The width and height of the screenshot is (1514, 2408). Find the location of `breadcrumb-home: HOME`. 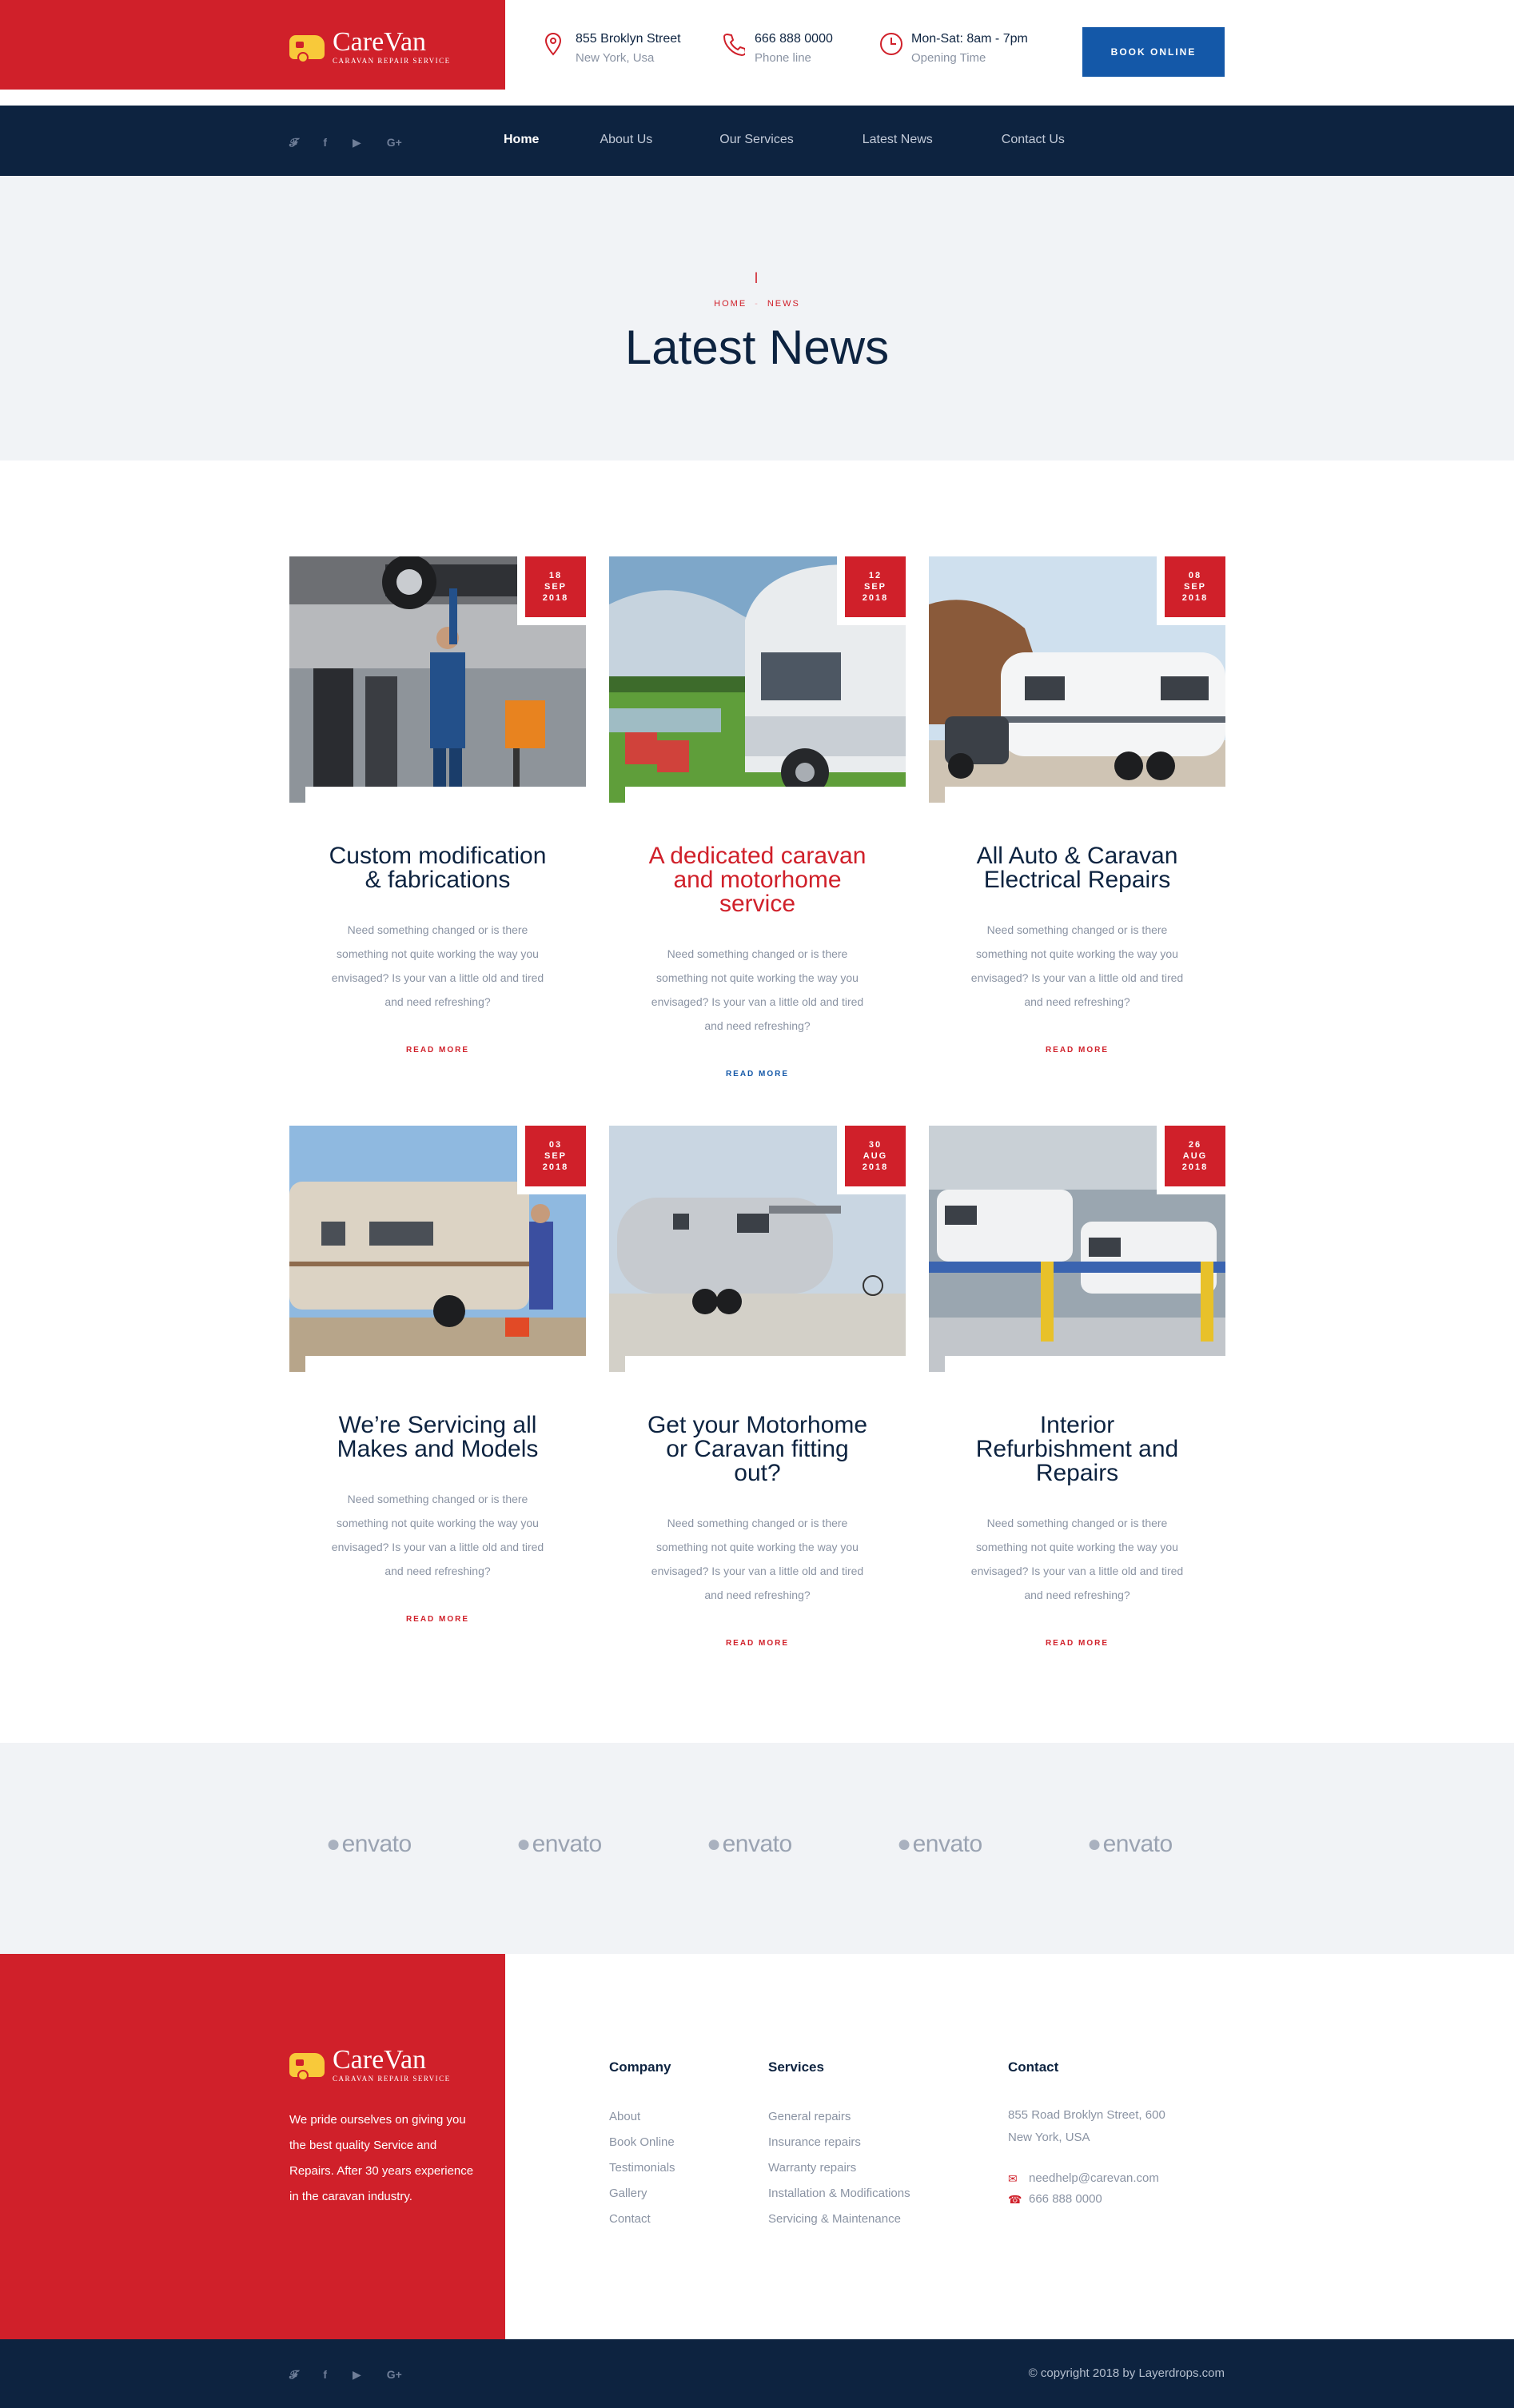

breadcrumb-home: HOME is located at coordinates (730, 304).